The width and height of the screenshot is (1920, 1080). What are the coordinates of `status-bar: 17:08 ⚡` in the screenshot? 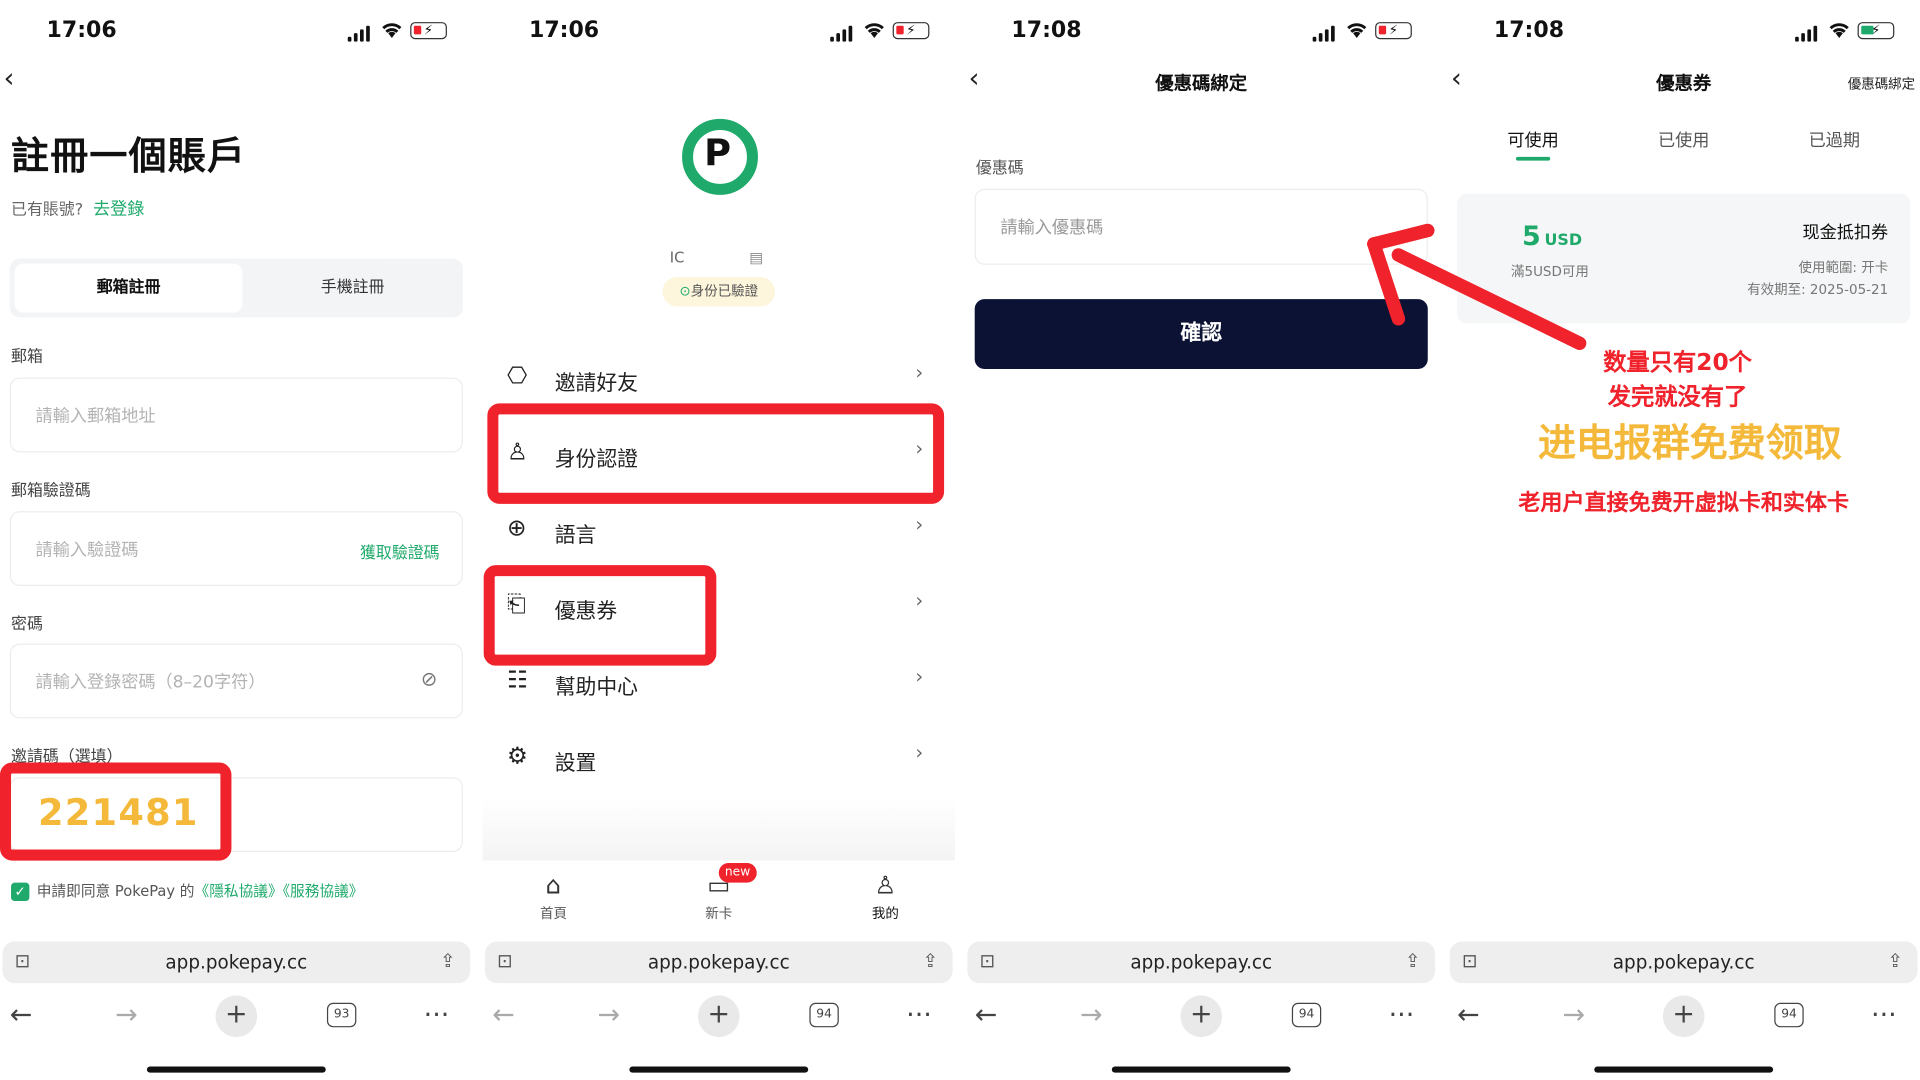 It's located at (1201, 30).